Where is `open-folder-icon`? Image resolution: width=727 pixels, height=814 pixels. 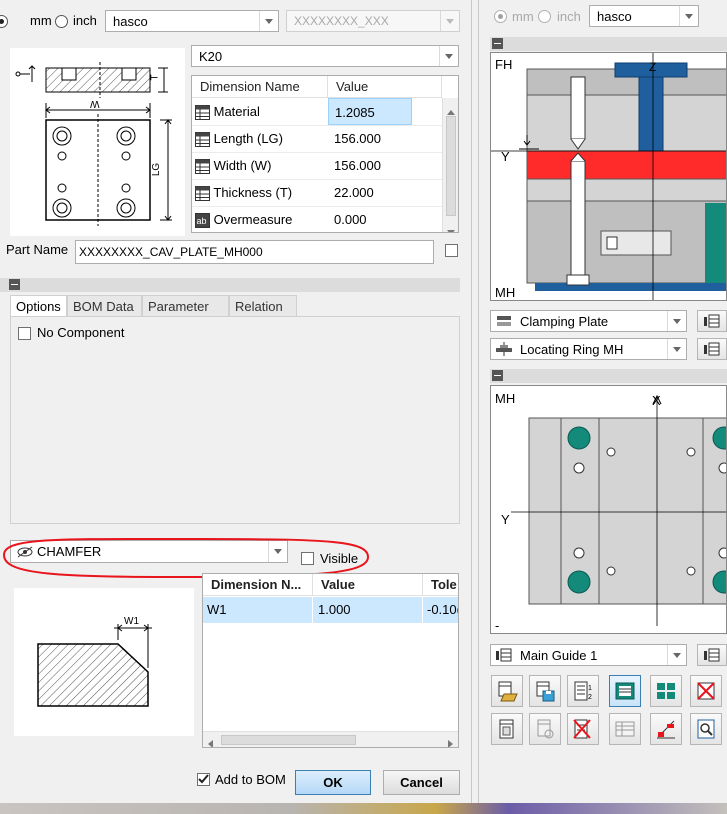 open-folder-icon is located at coordinates (508, 691).